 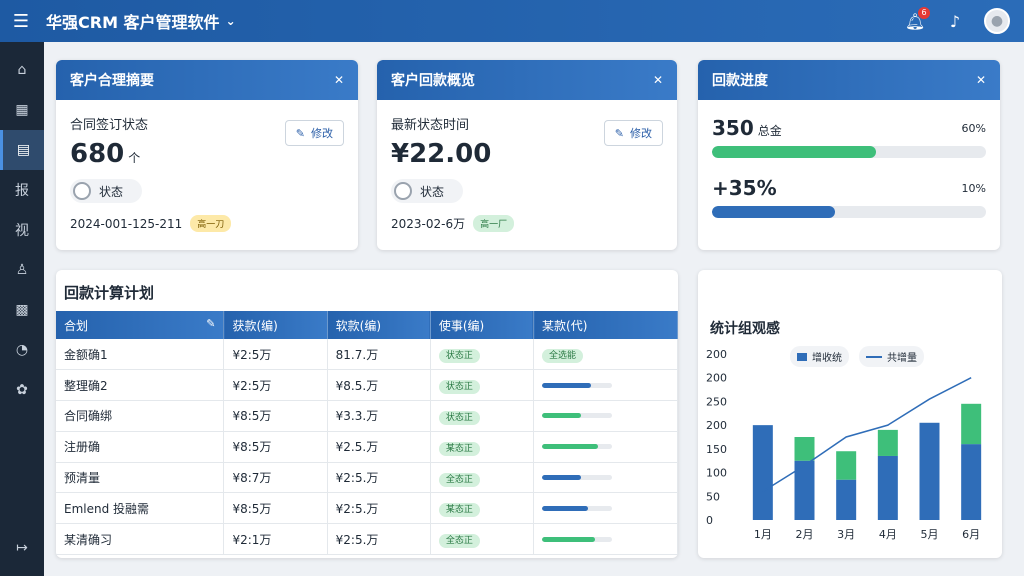 What do you see at coordinates (482, 325) in the screenshot?
I see `column-header: 使事(编)` at bounding box center [482, 325].